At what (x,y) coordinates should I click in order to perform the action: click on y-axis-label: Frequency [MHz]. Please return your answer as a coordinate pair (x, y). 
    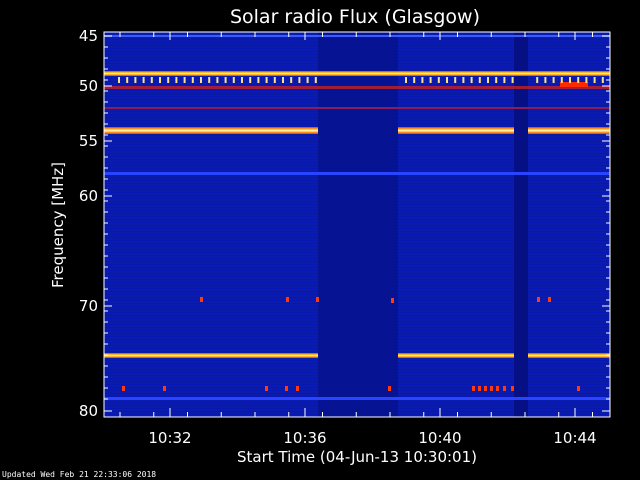
    Looking at the image, I should click on (58, 225).